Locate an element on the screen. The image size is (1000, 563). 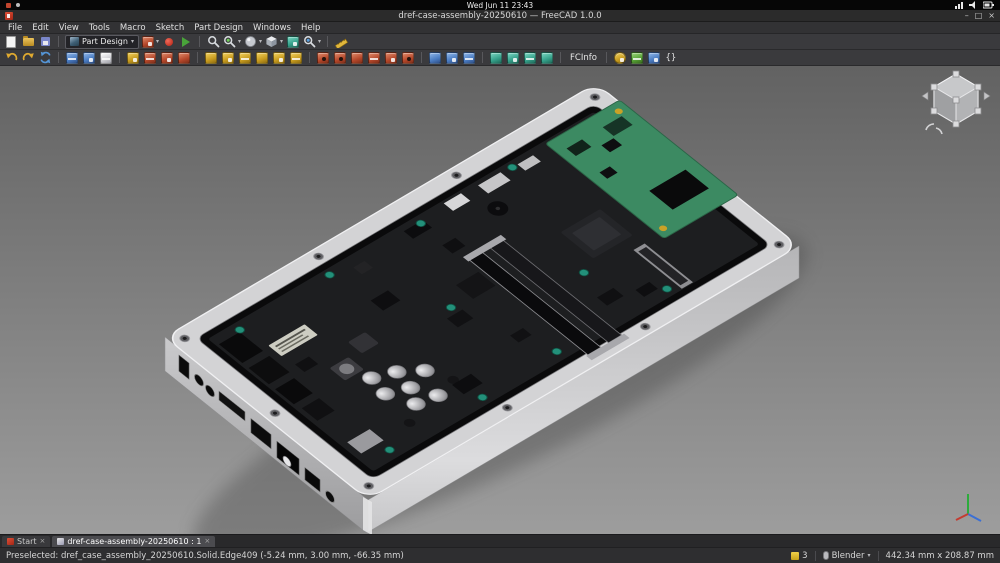
fcinfo-button: FCInfo is located at coordinates (583, 58).